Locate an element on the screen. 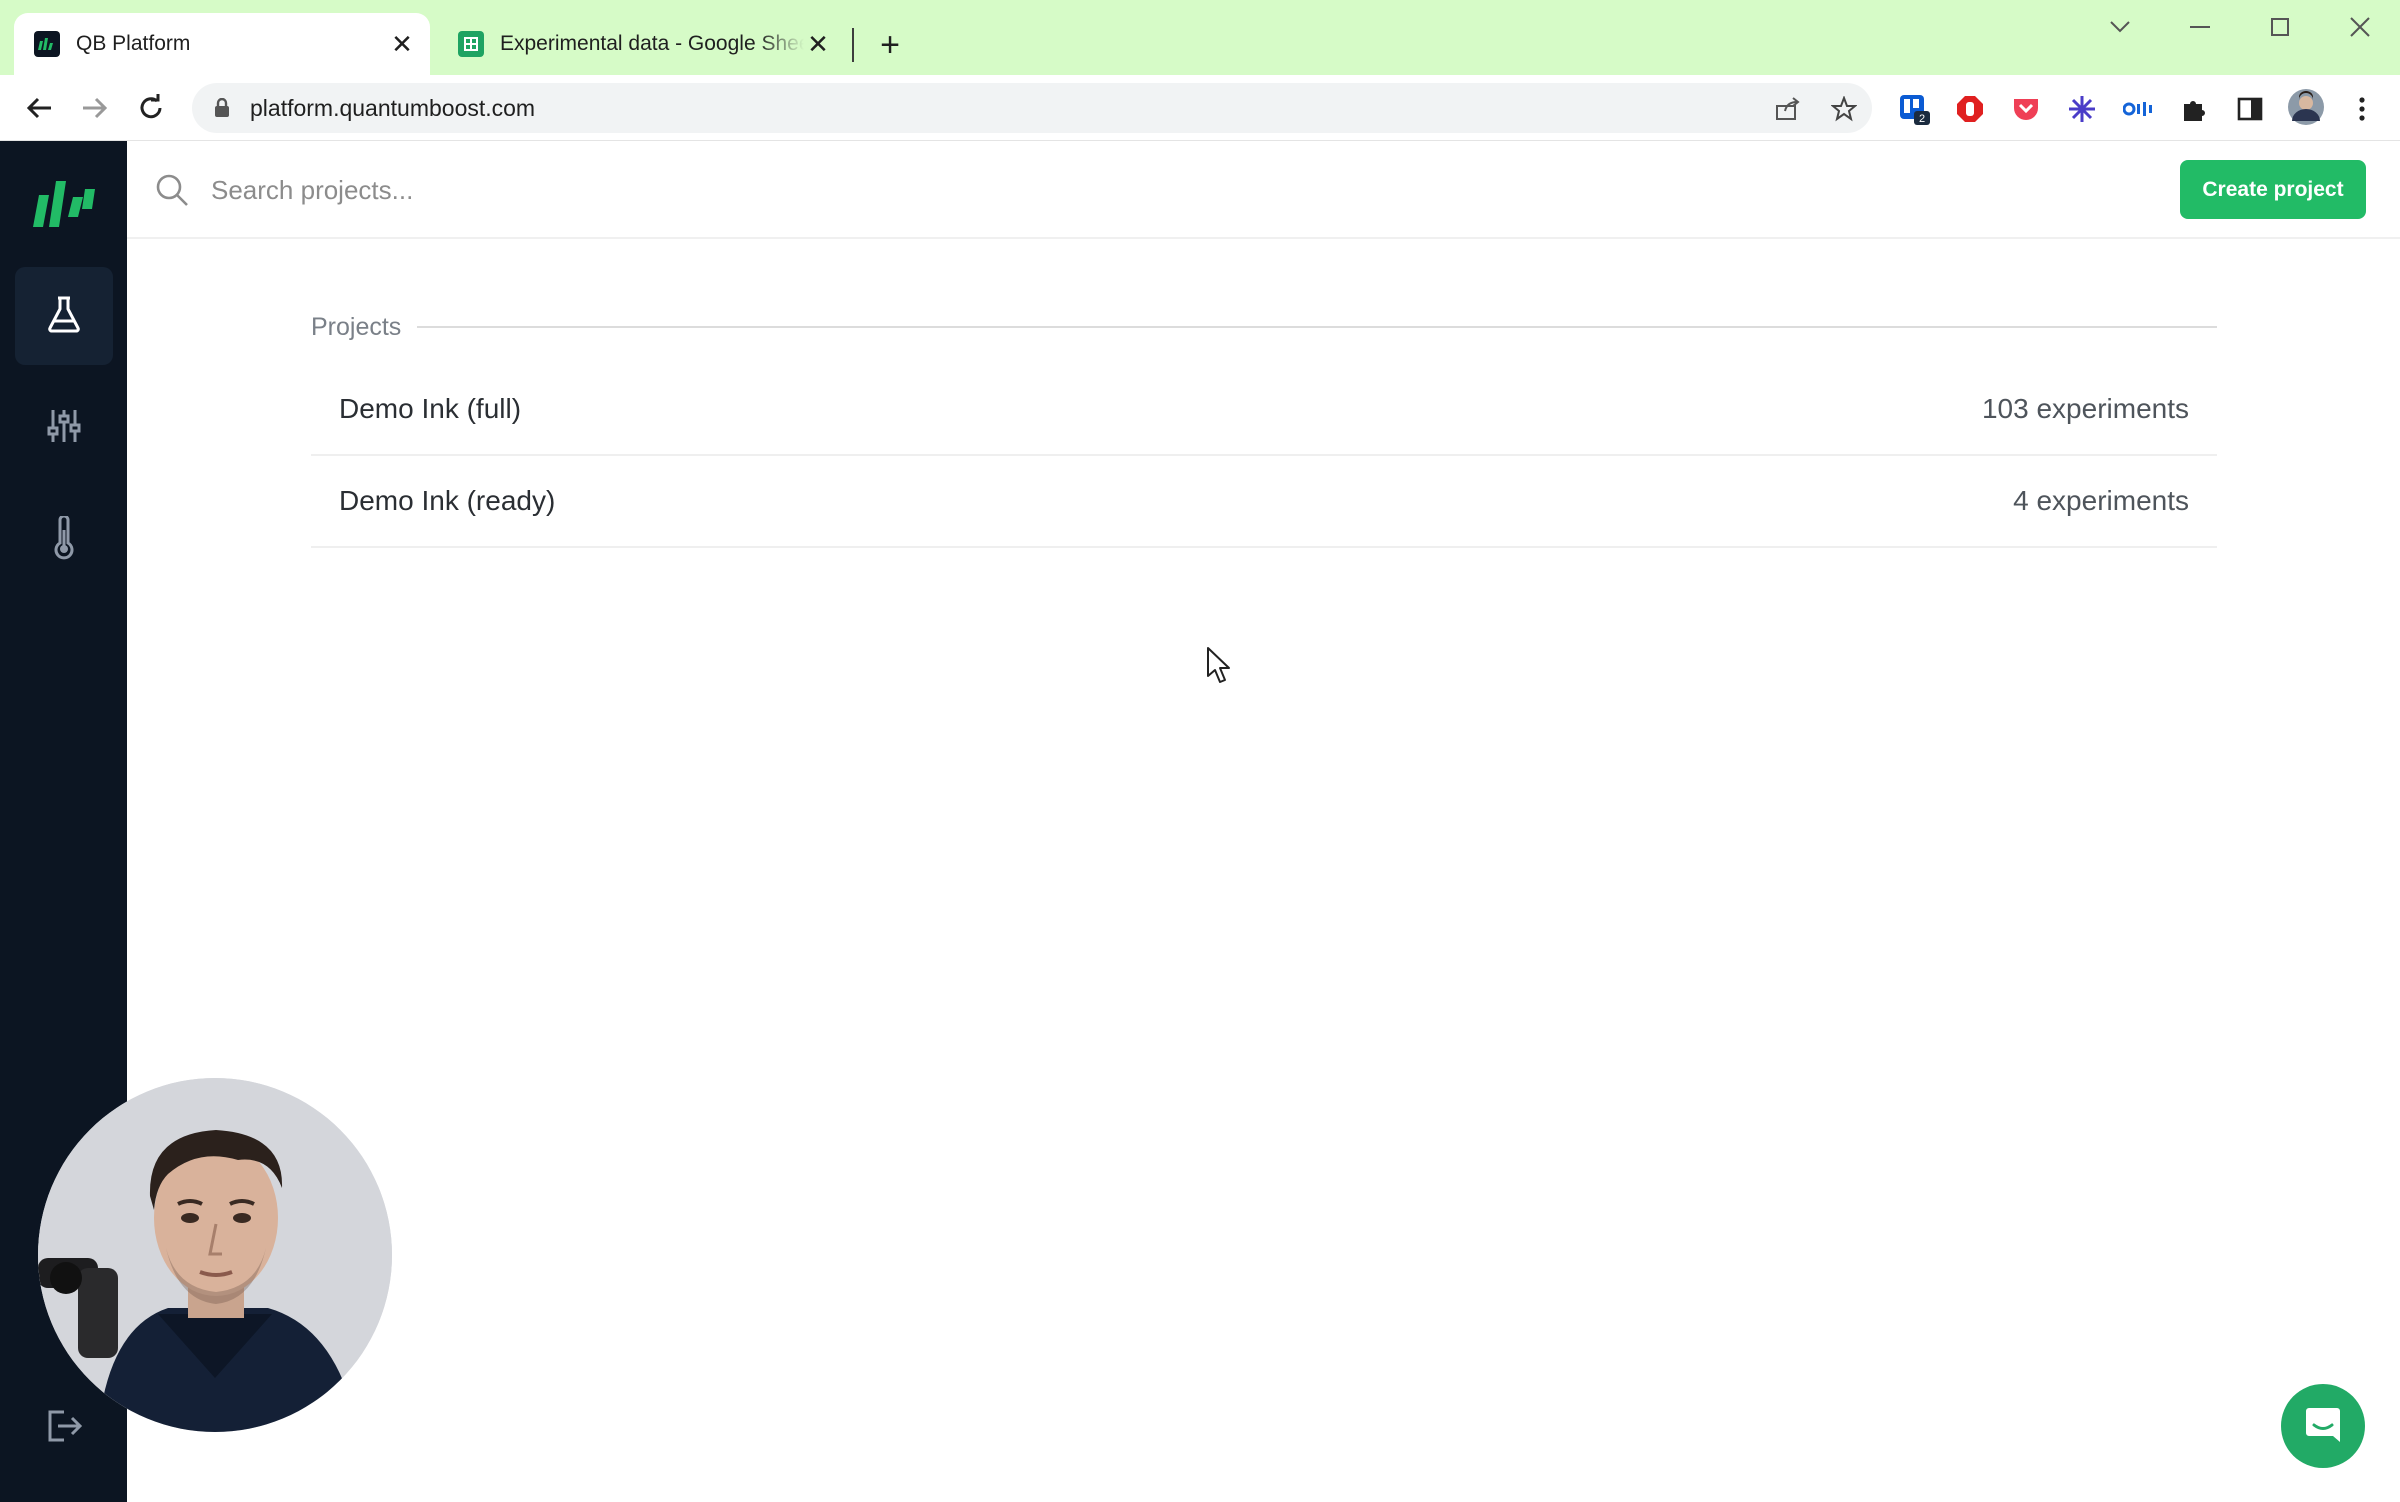  share-icon is located at coordinates (1788, 109).